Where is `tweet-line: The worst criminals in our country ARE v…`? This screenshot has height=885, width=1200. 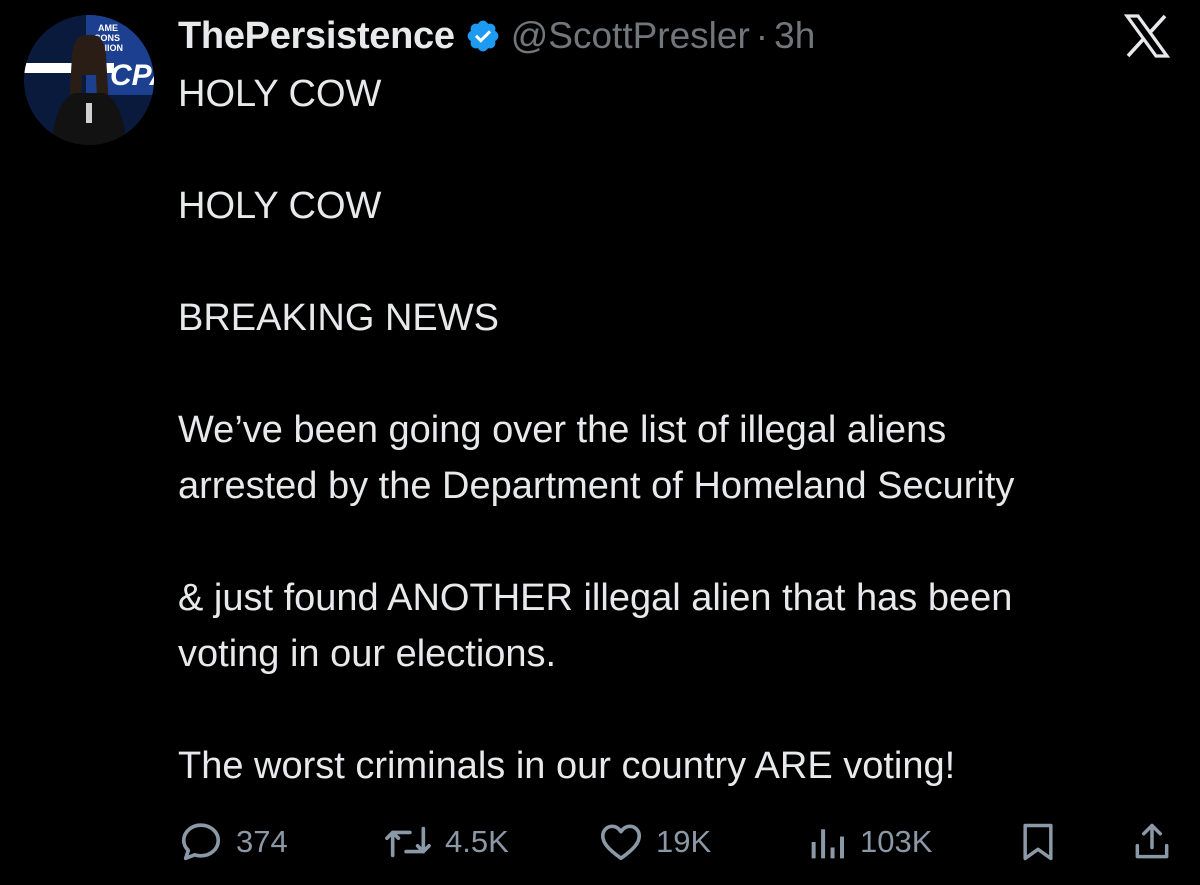 tweet-line: The worst criminals in our country ARE v… is located at coordinates (567, 766).